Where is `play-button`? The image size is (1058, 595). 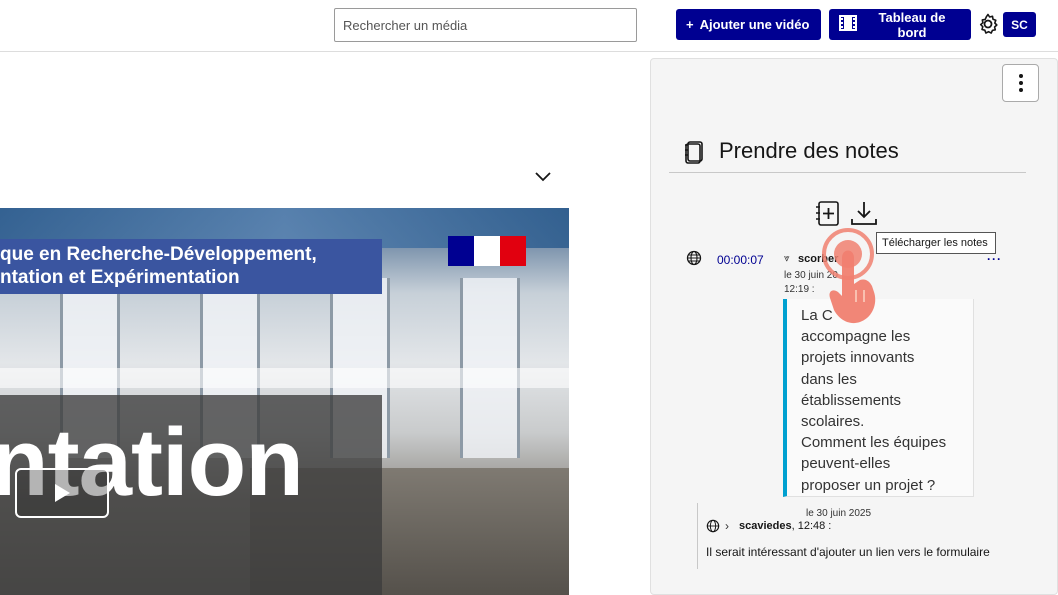
play-button is located at coordinates (62, 493).